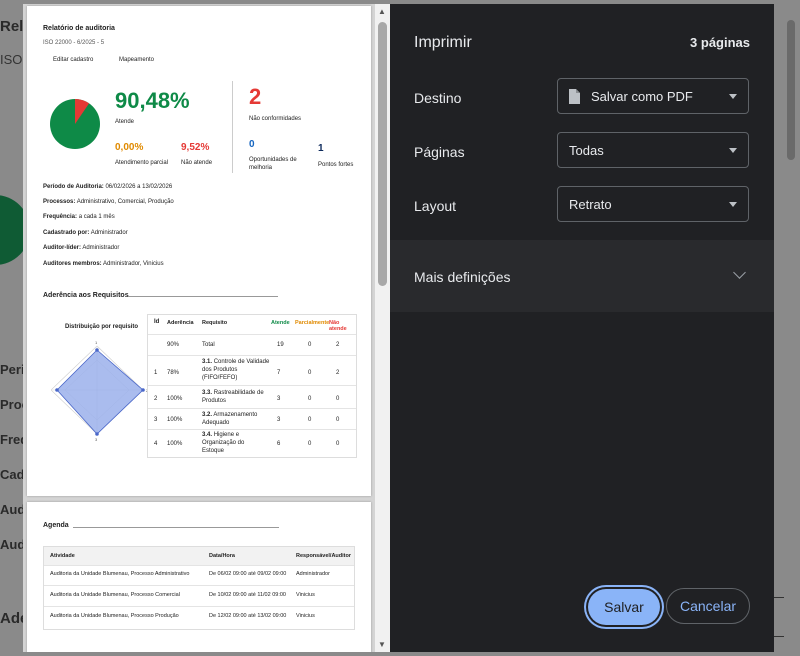 This screenshot has height=656, width=800. What do you see at coordinates (255, 96) in the screenshot?
I see `nc-value: 2` at bounding box center [255, 96].